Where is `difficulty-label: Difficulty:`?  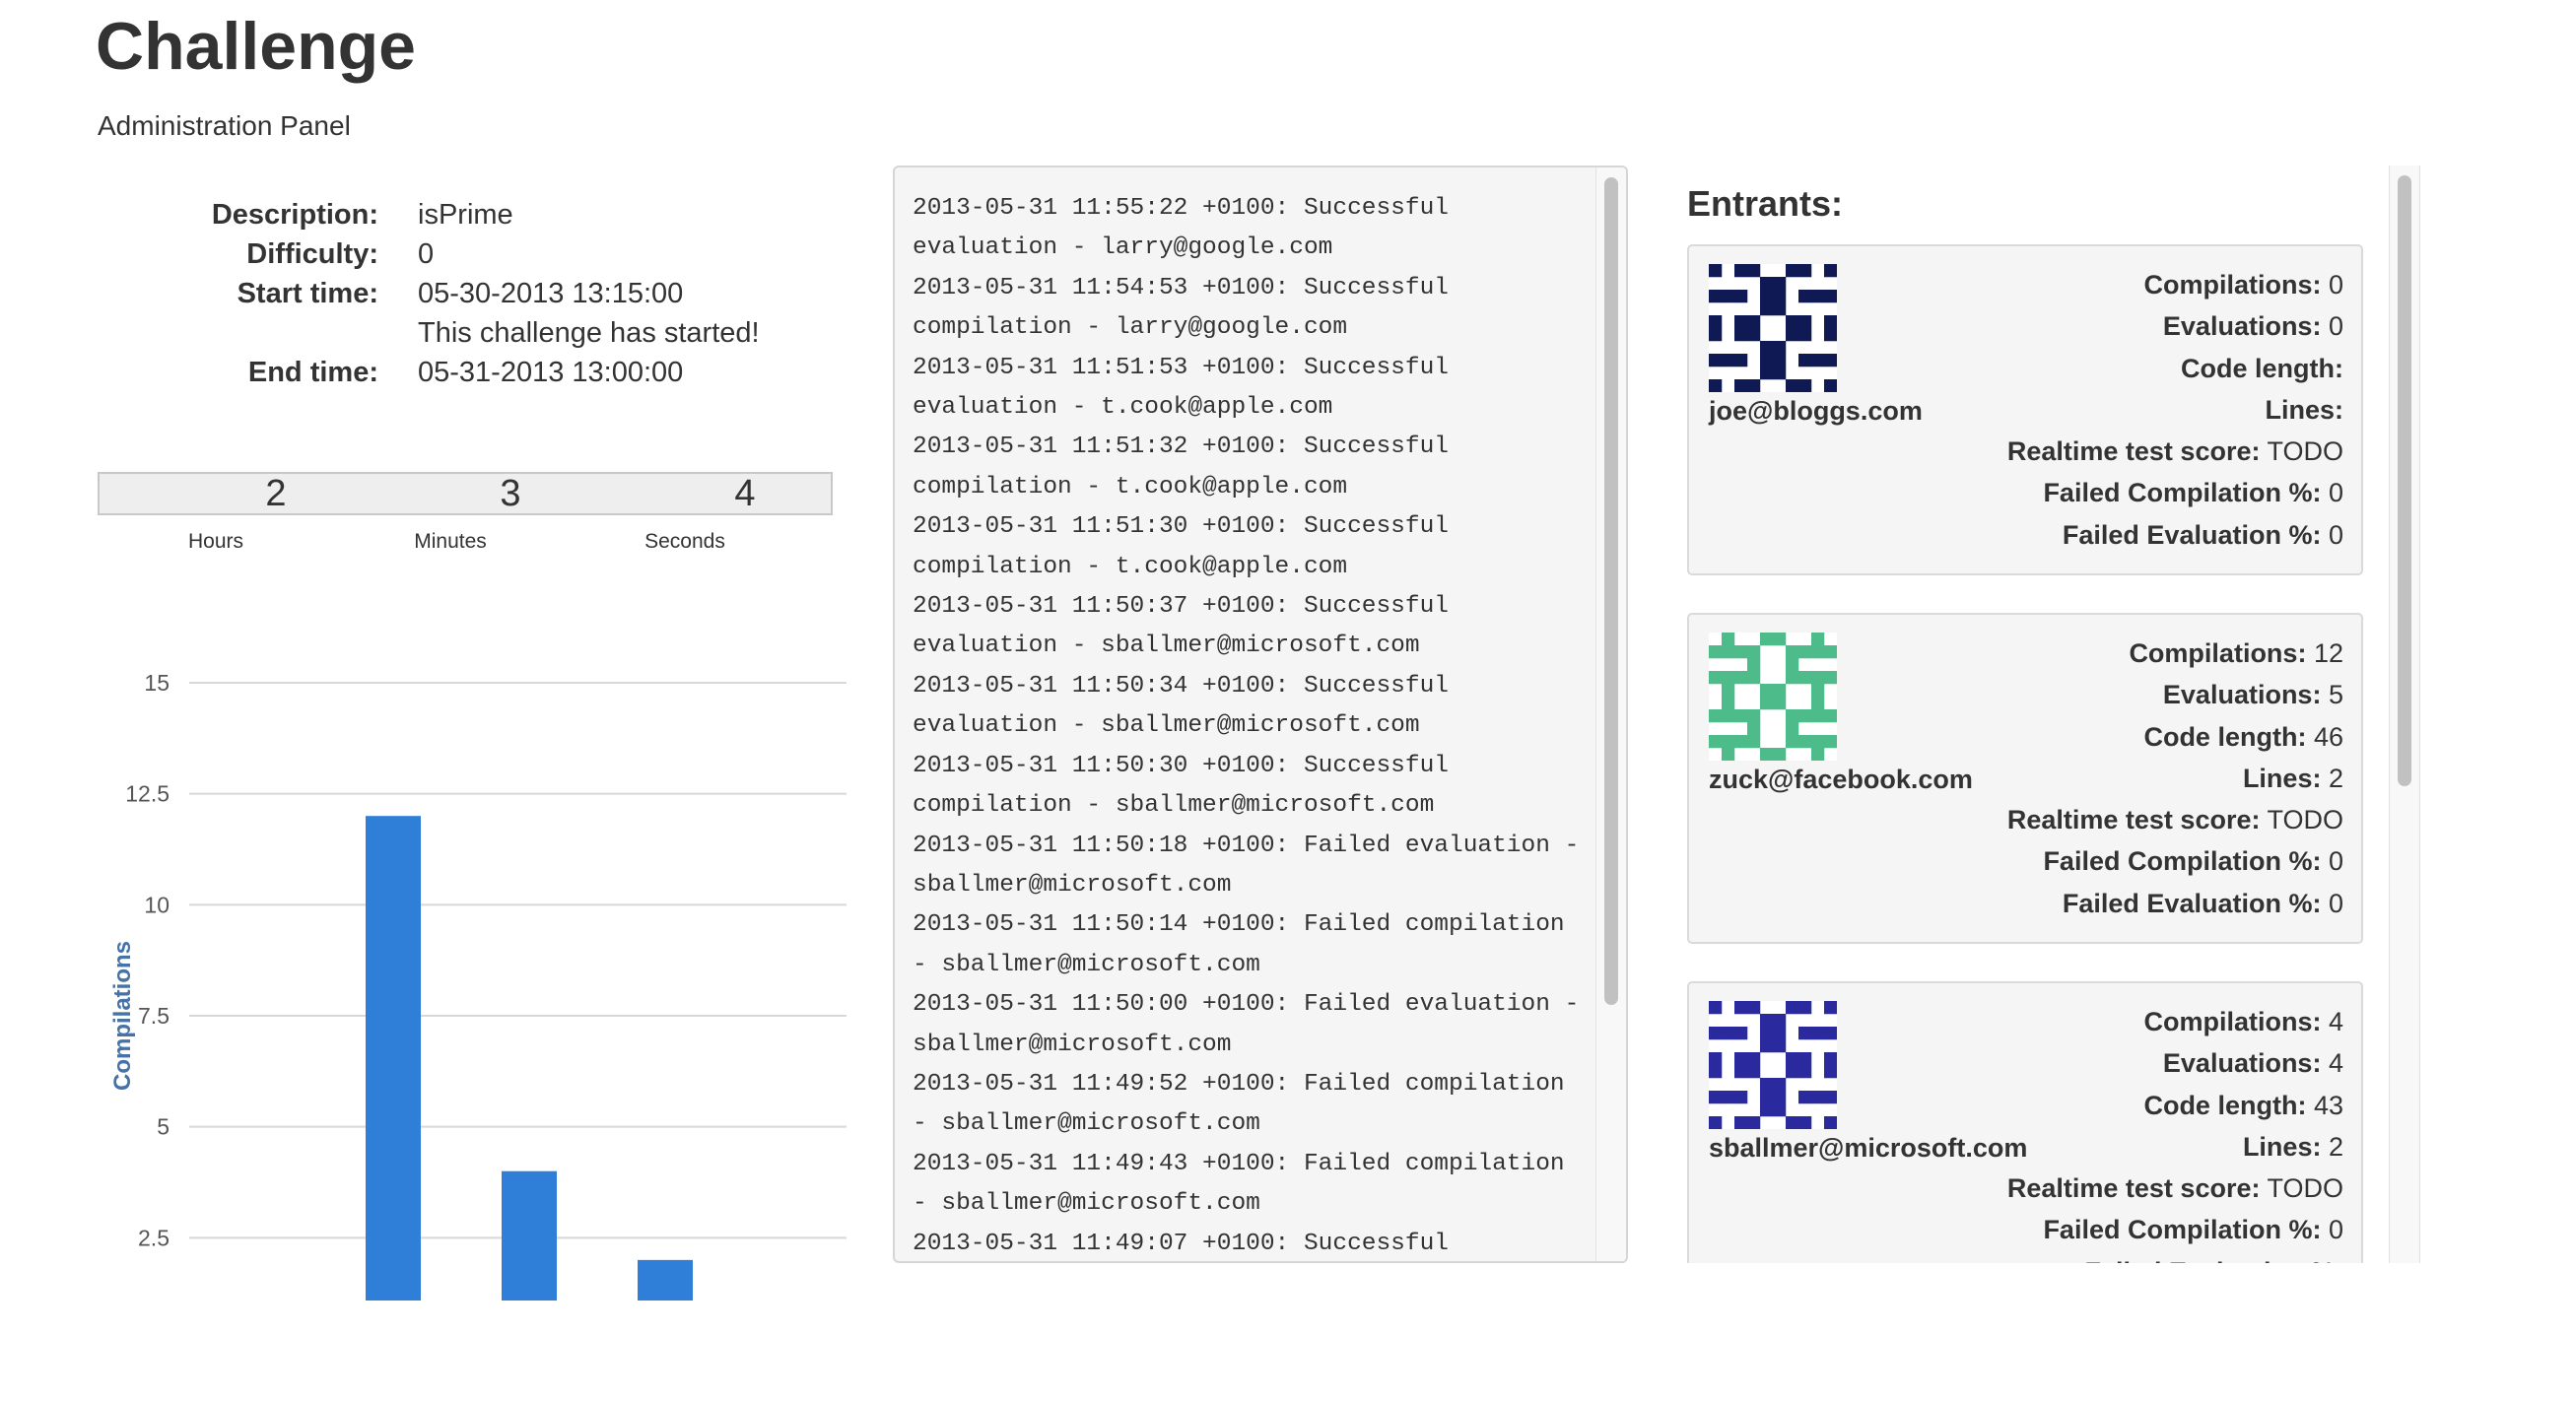 difficulty-label: Difficulty: is located at coordinates (312, 254).